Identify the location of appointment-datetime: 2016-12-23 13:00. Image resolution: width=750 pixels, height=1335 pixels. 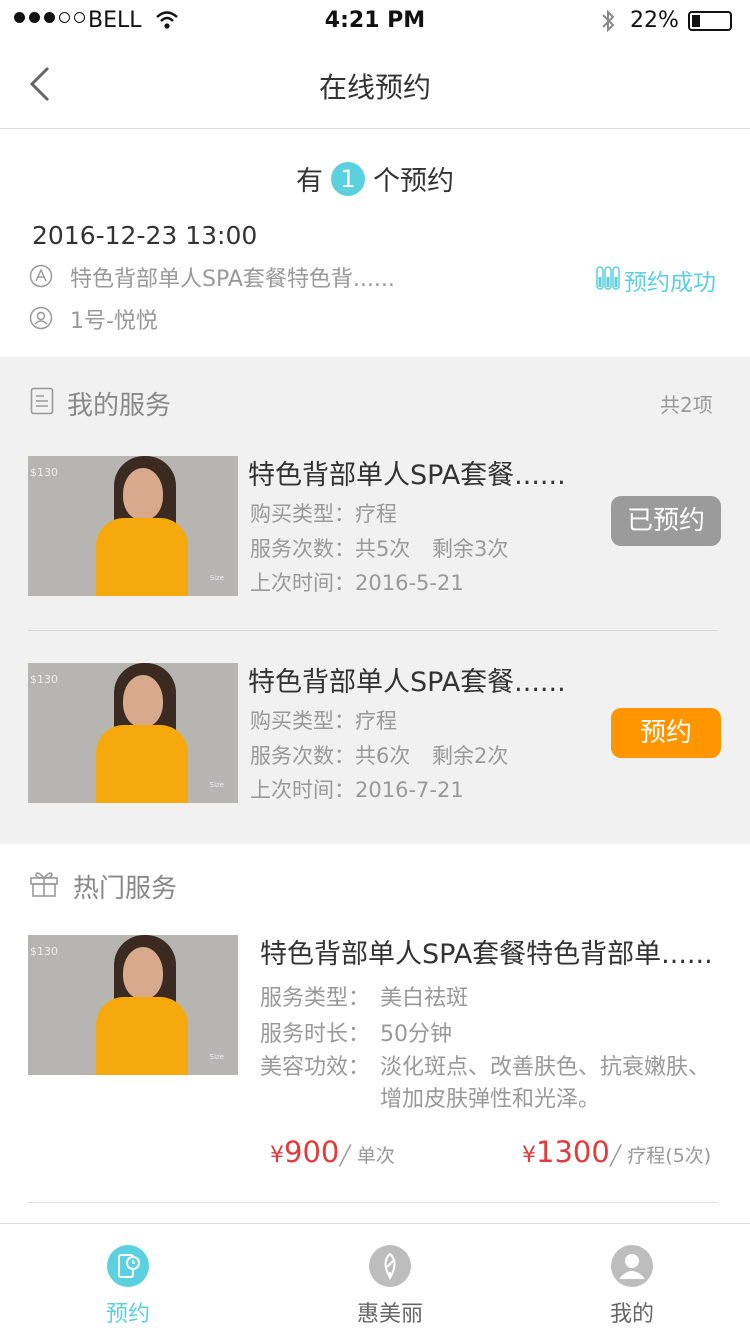
(145, 235).